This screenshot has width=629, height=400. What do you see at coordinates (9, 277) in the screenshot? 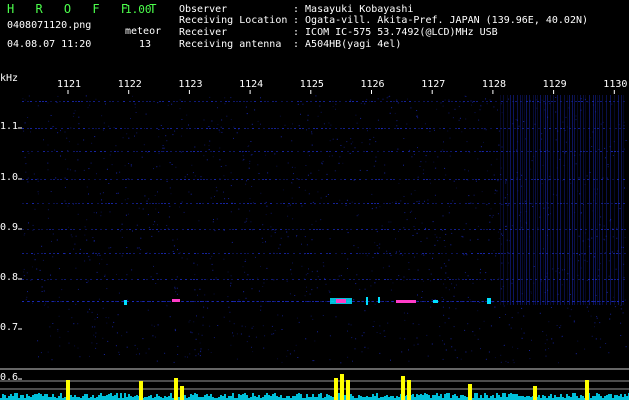
I see `freq-tick-label: 0.8` at bounding box center [9, 277].